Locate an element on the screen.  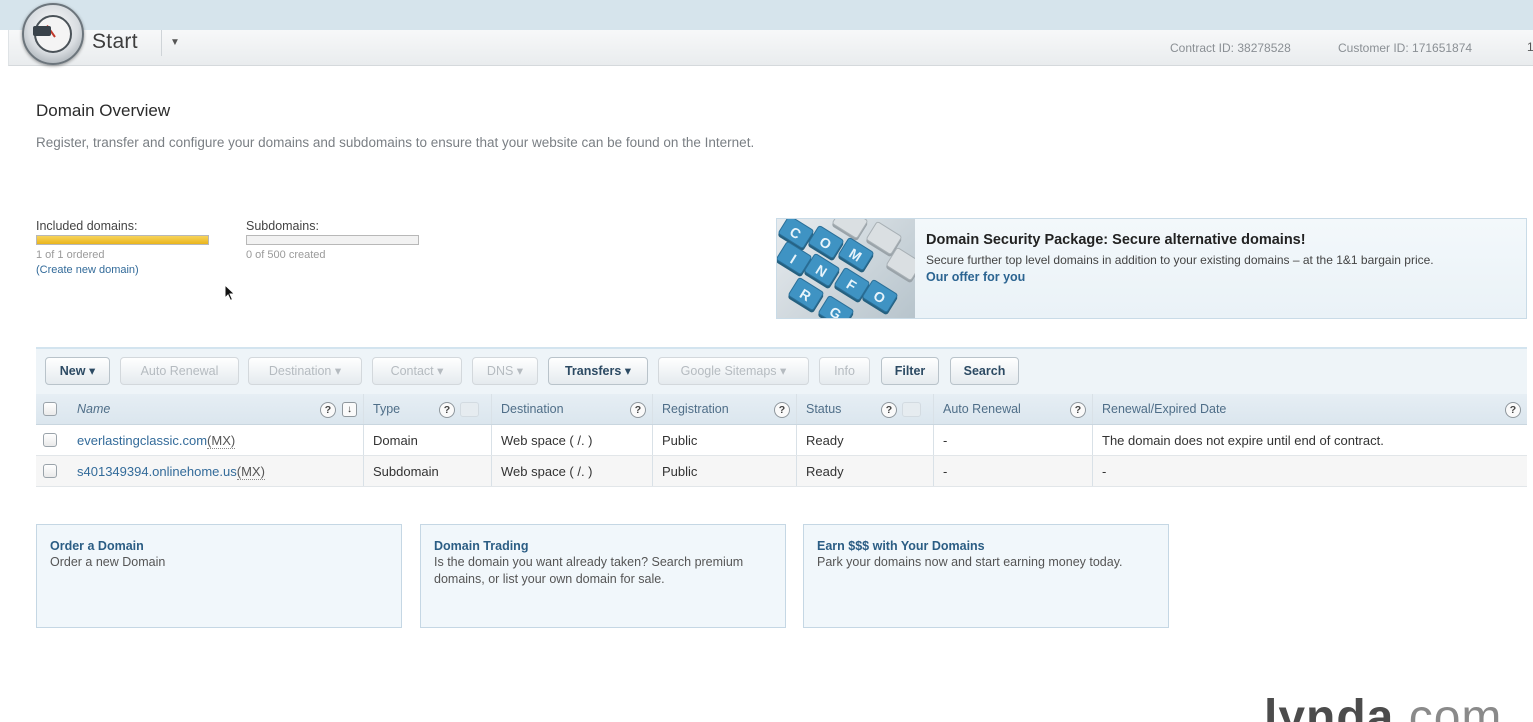
quota-label: Included domains: is located at coordinates (87, 226).